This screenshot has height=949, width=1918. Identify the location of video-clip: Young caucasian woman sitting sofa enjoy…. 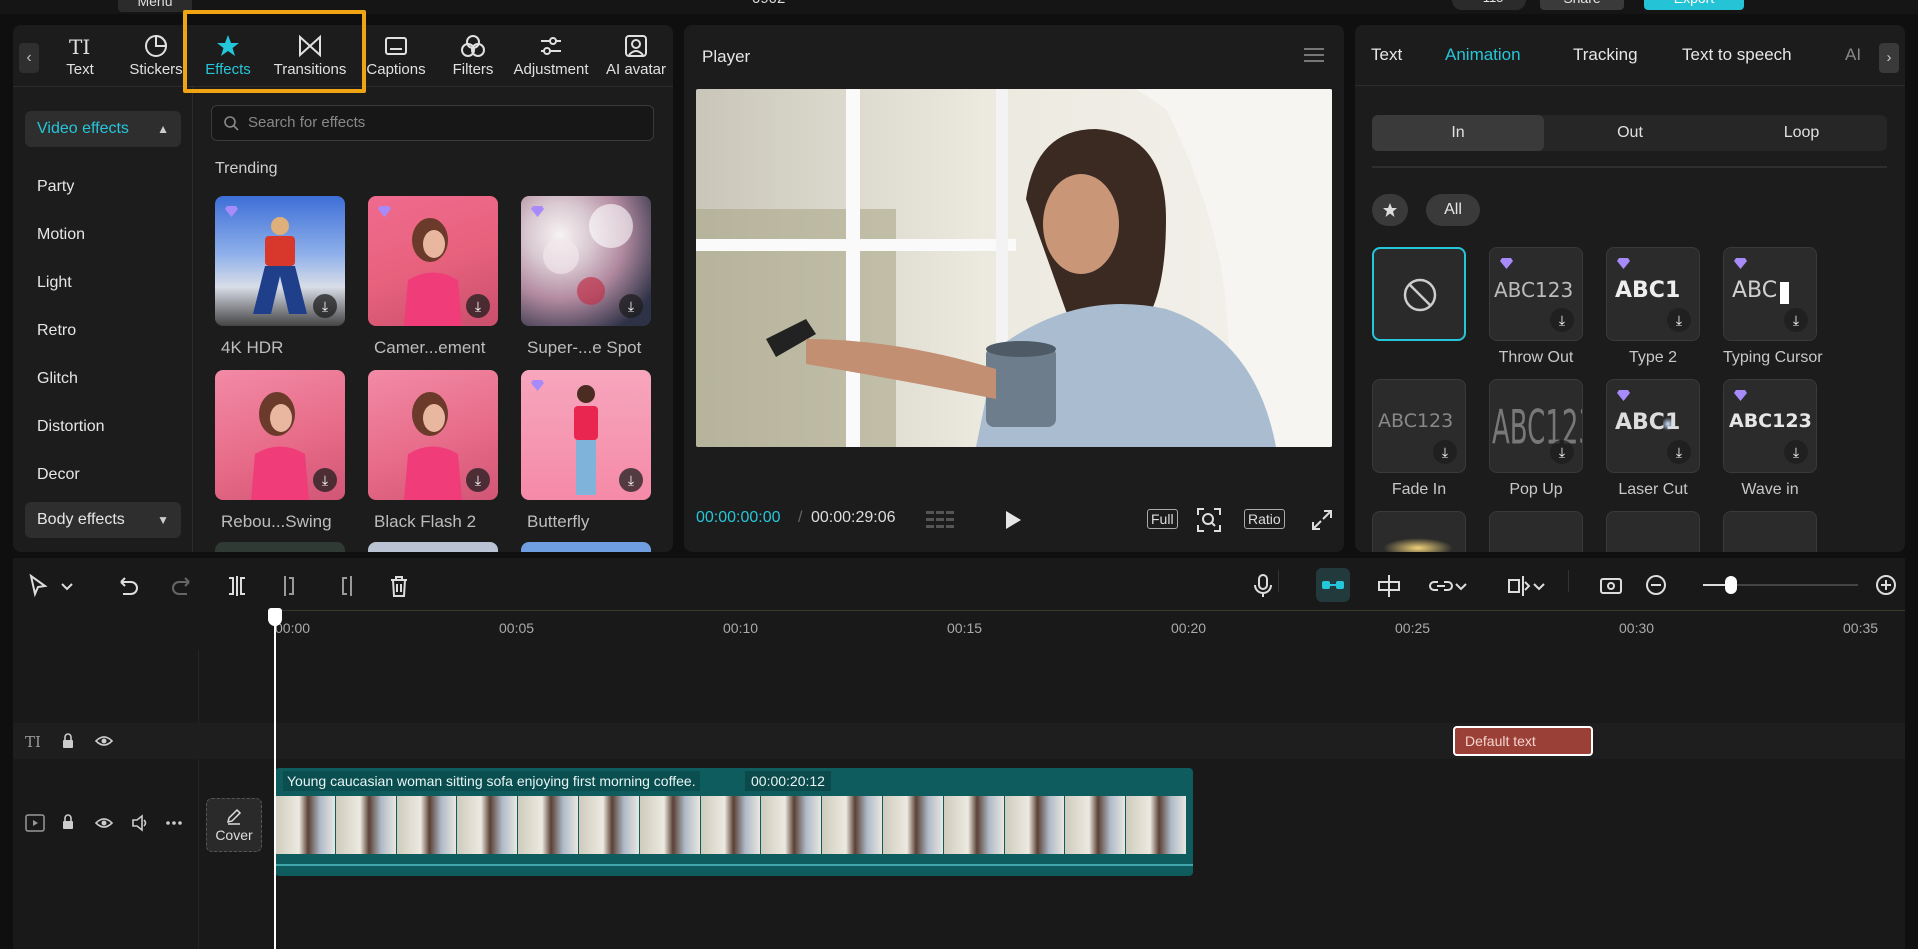
(734, 822).